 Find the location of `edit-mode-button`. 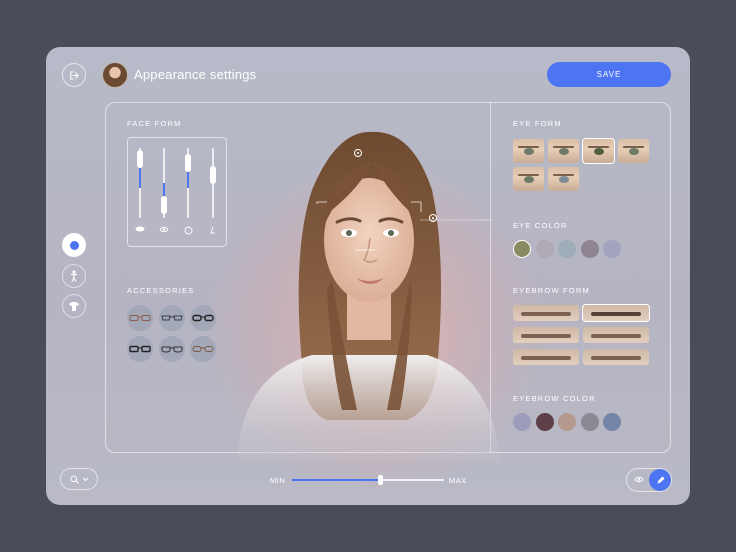

edit-mode-button is located at coordinates (660, 480).